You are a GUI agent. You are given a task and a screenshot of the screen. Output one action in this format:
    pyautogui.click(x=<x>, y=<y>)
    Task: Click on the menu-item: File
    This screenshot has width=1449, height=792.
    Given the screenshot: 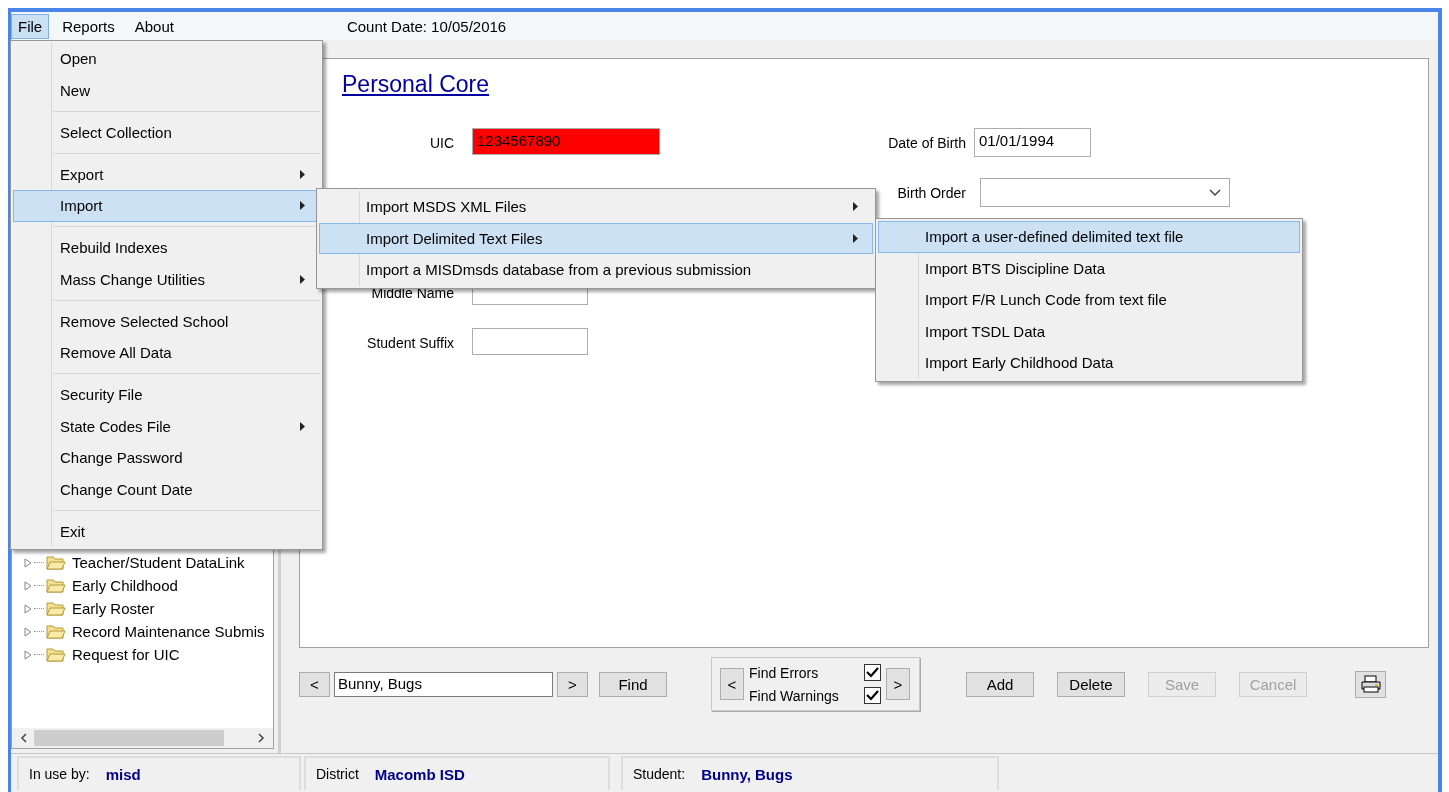 What is the action you would take?
    pyautogui.click(x=30, y=26)
    